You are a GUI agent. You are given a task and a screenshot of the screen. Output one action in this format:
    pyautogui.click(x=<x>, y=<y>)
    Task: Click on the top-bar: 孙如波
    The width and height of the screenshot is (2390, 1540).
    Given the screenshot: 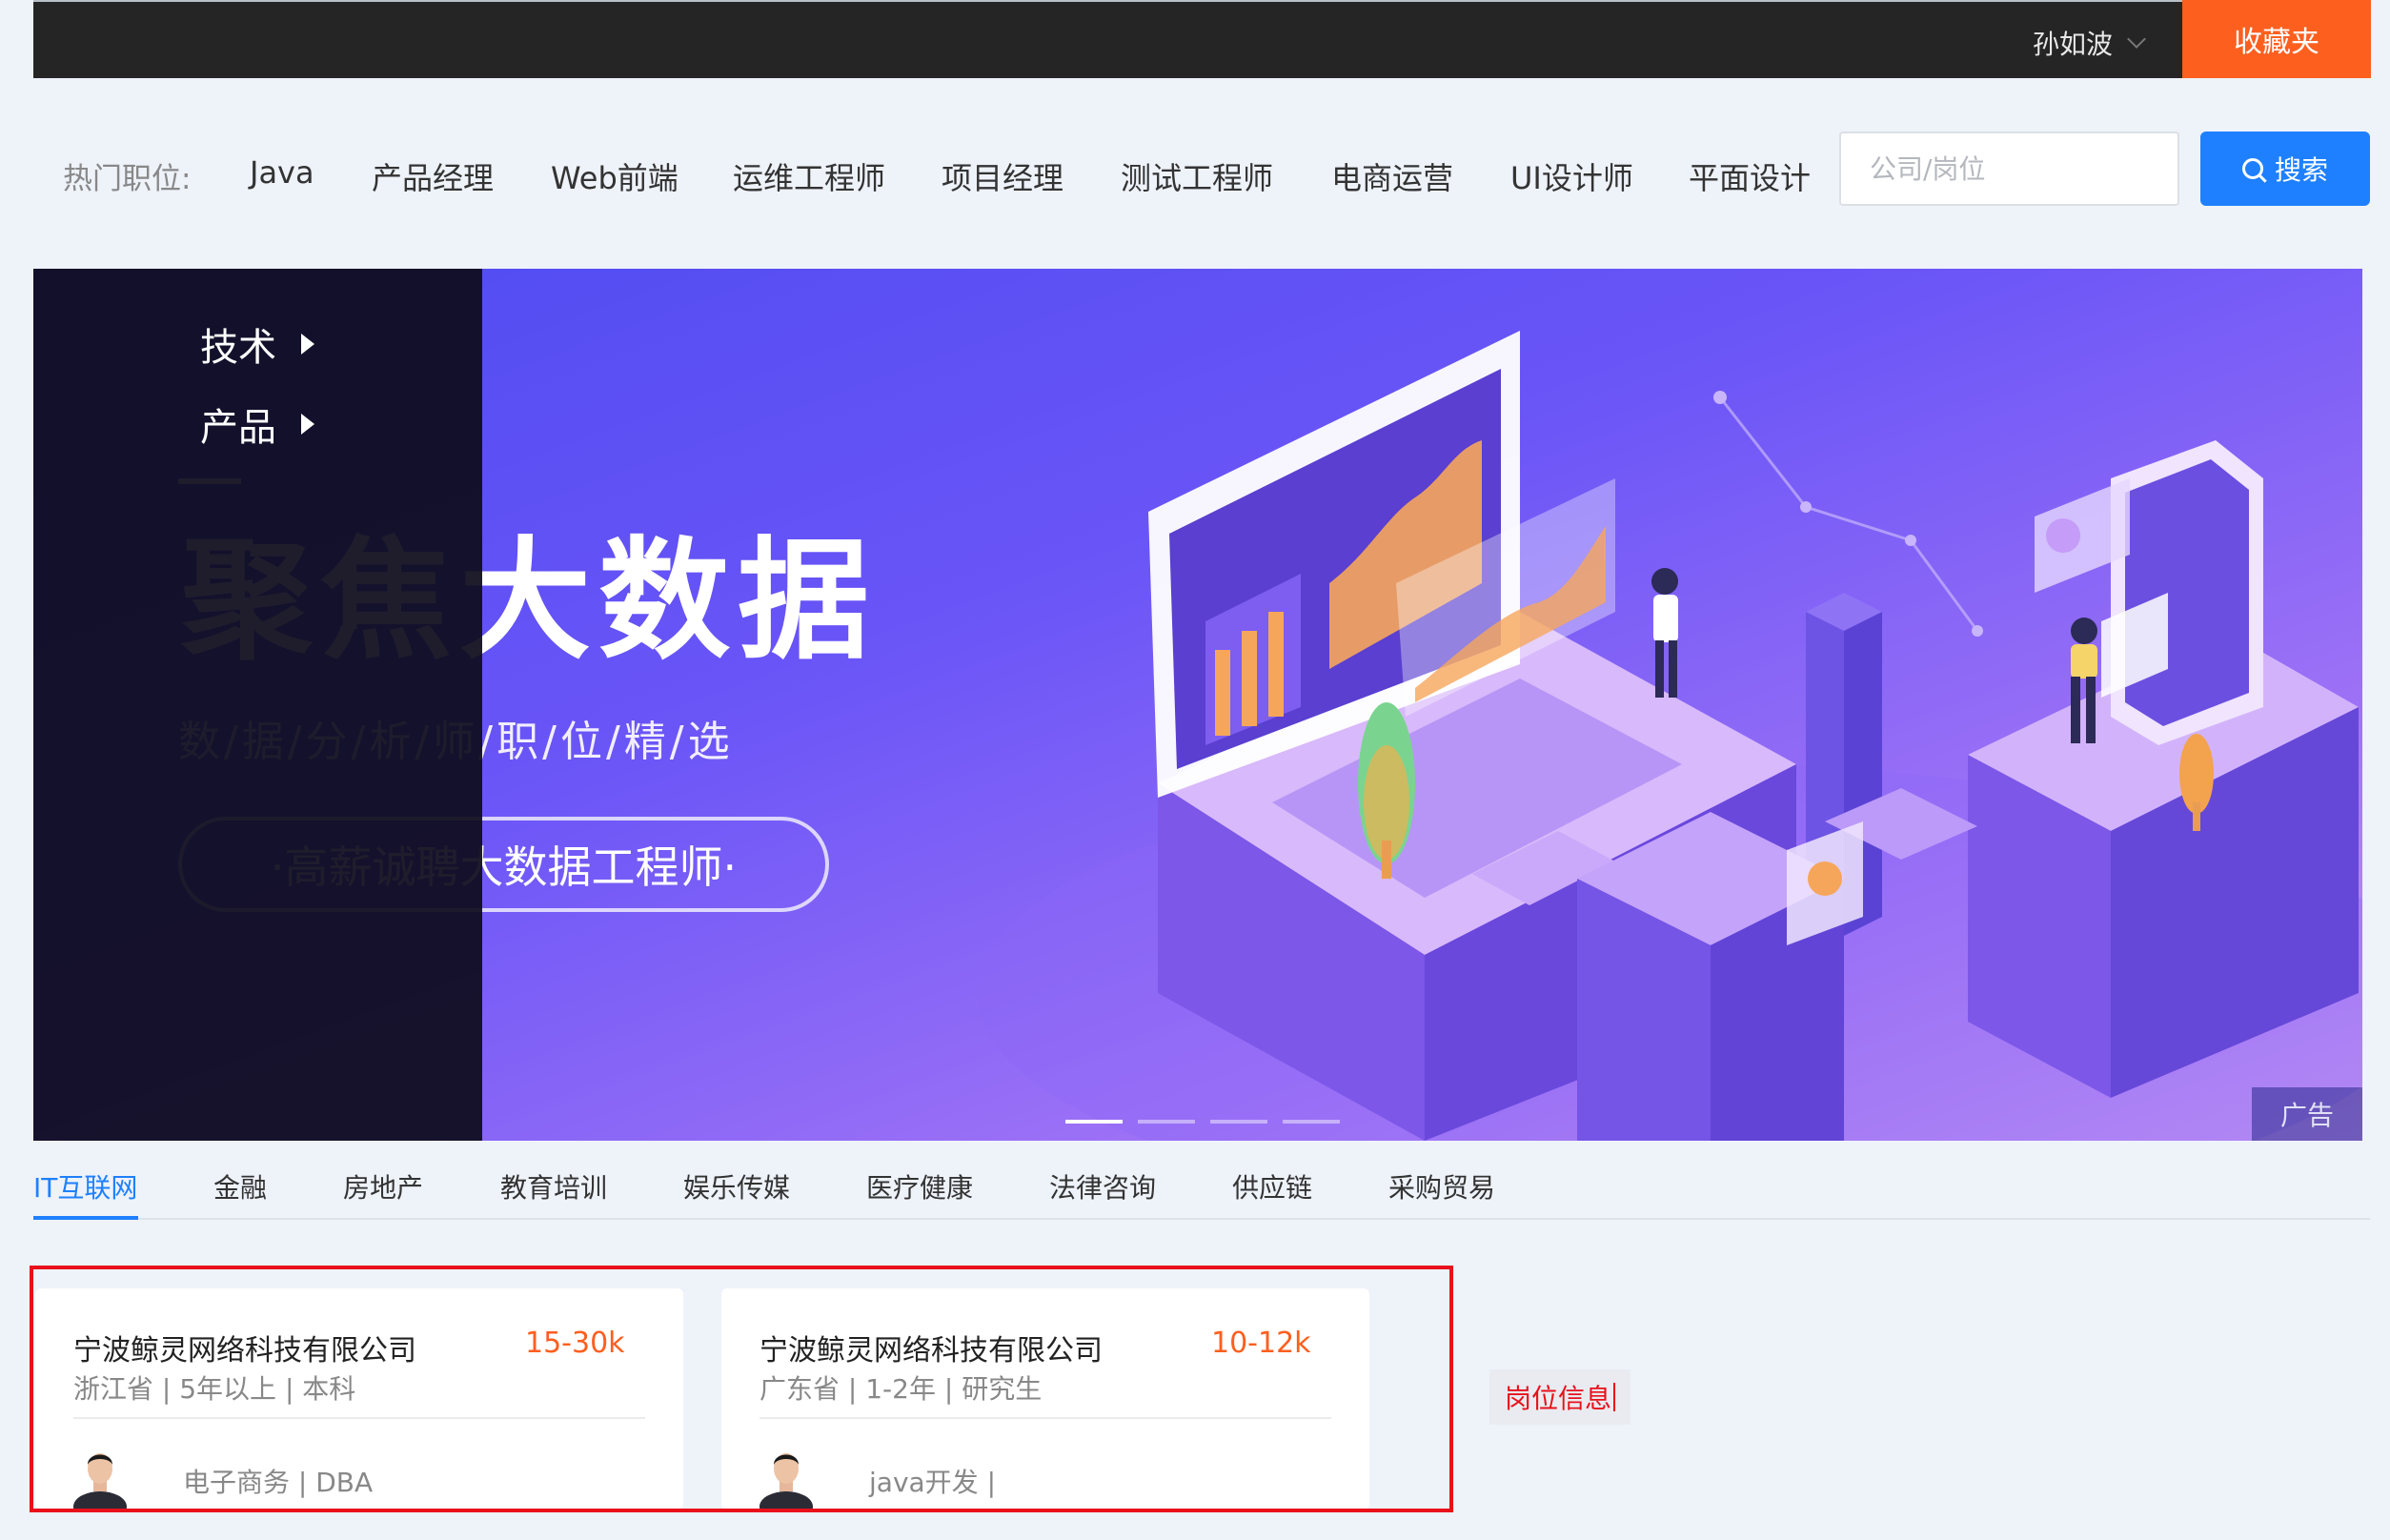 What is the action you would take?
    pyautogui.click(x=1201, y=39)
    